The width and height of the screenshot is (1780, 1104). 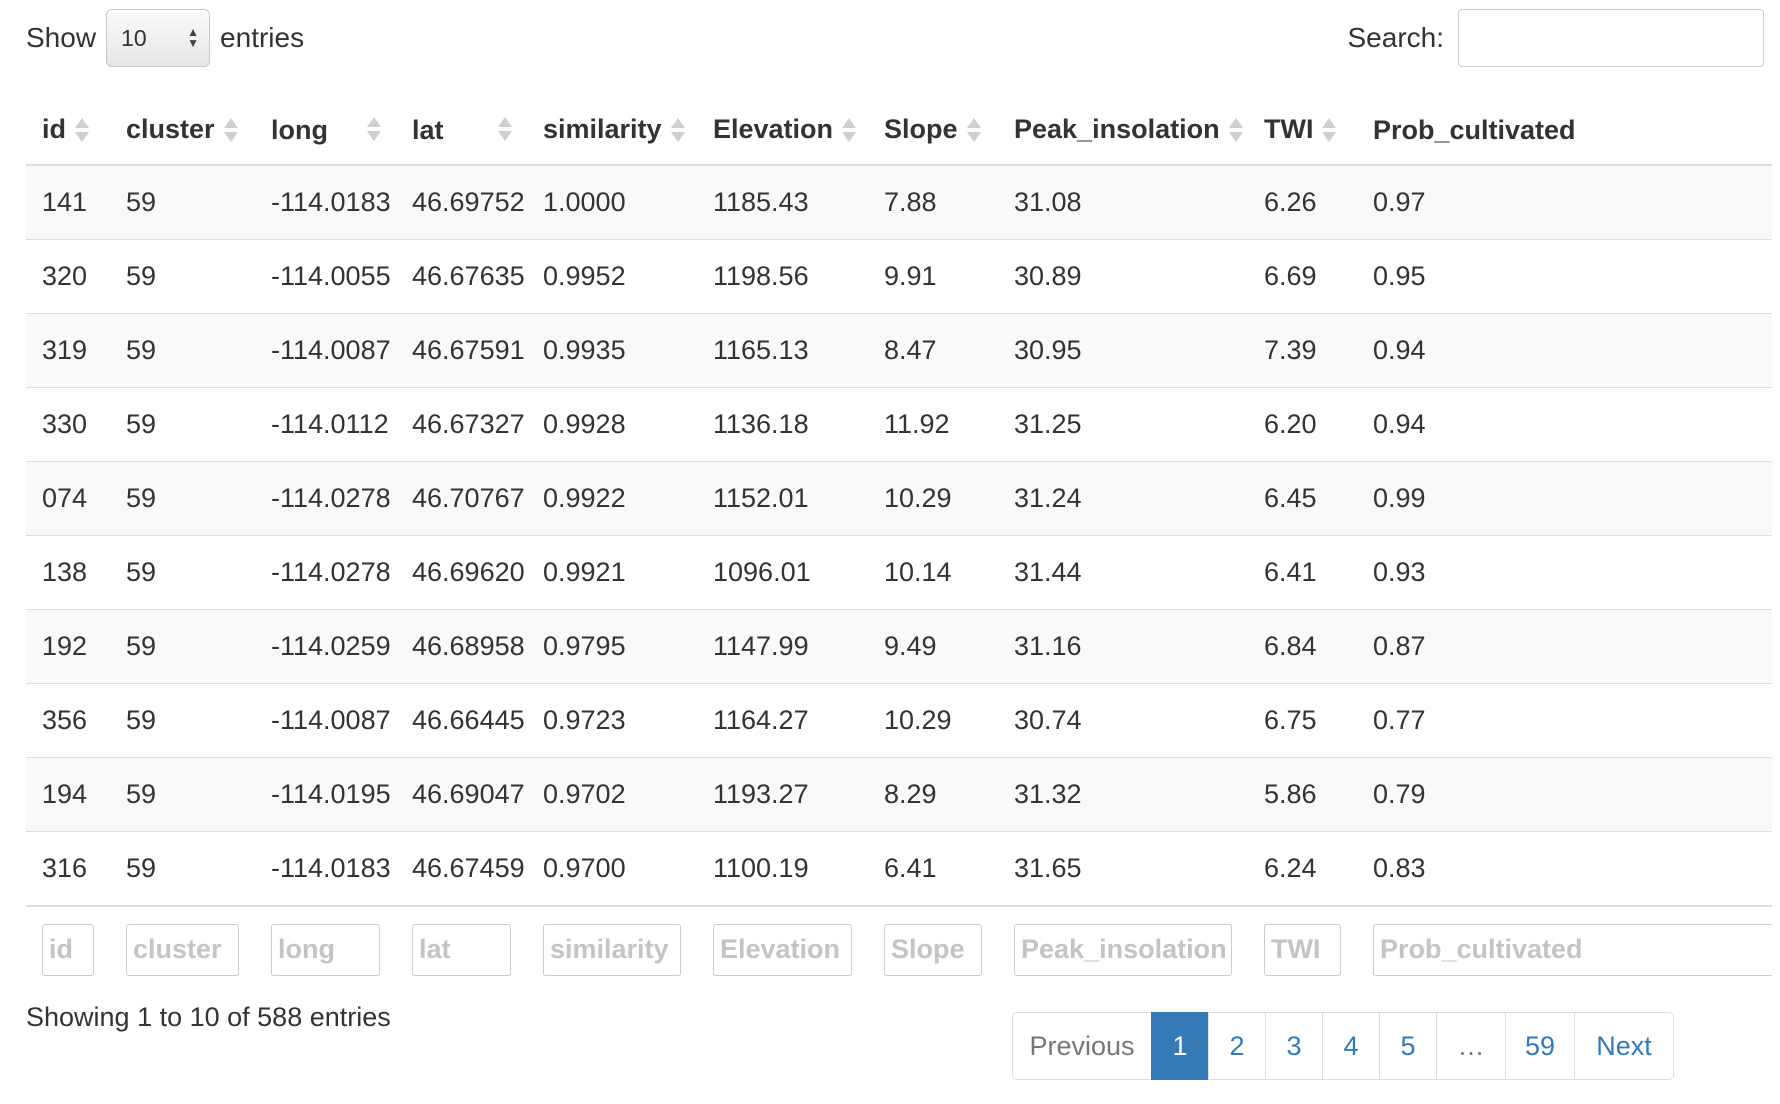 I want to click on column-header-elevation: Elevation, so click(x=782, y=131).